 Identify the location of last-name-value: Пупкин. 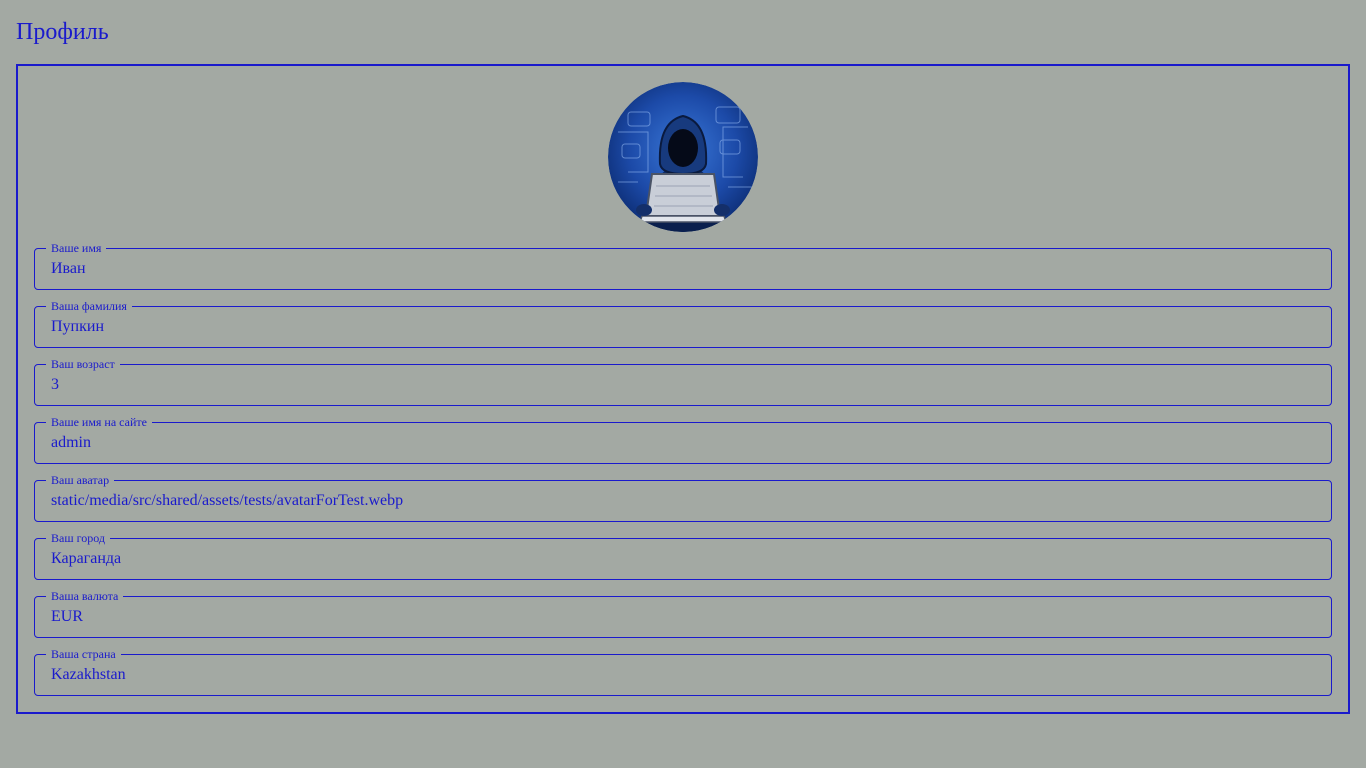
(77, 327).